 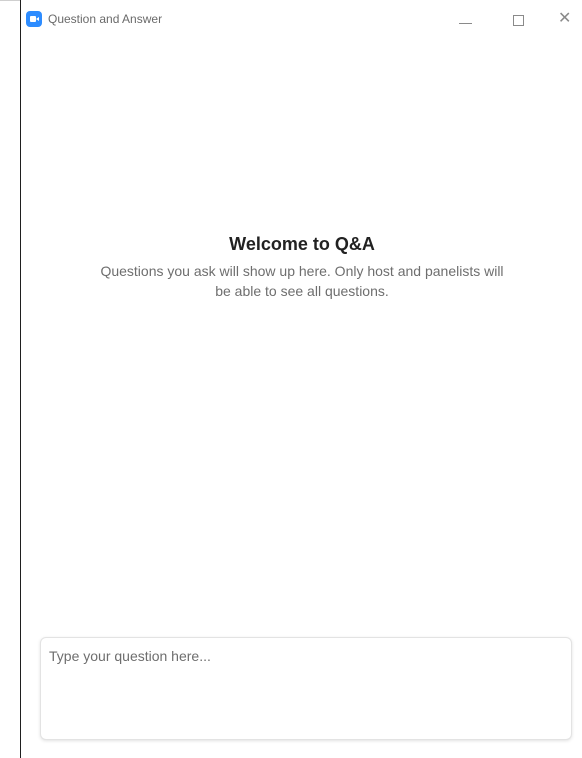 I want to click on close-button: ✕, so click(x=566, y=20).